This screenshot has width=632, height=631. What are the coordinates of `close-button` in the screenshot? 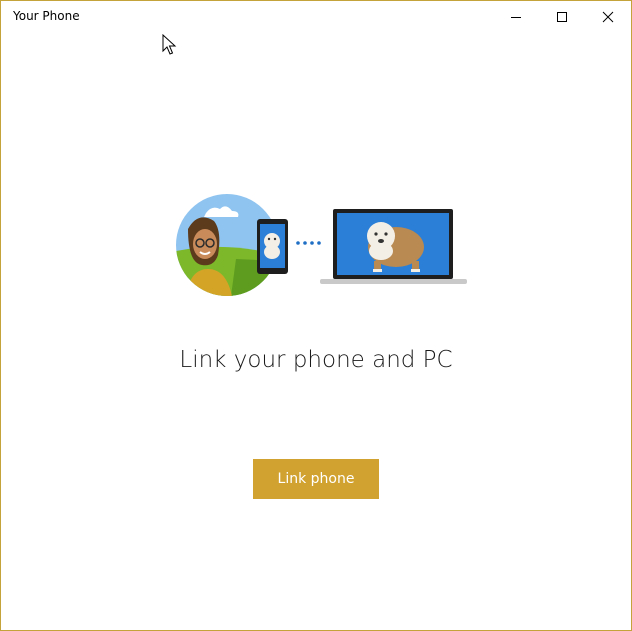 It's located at (608, 16).